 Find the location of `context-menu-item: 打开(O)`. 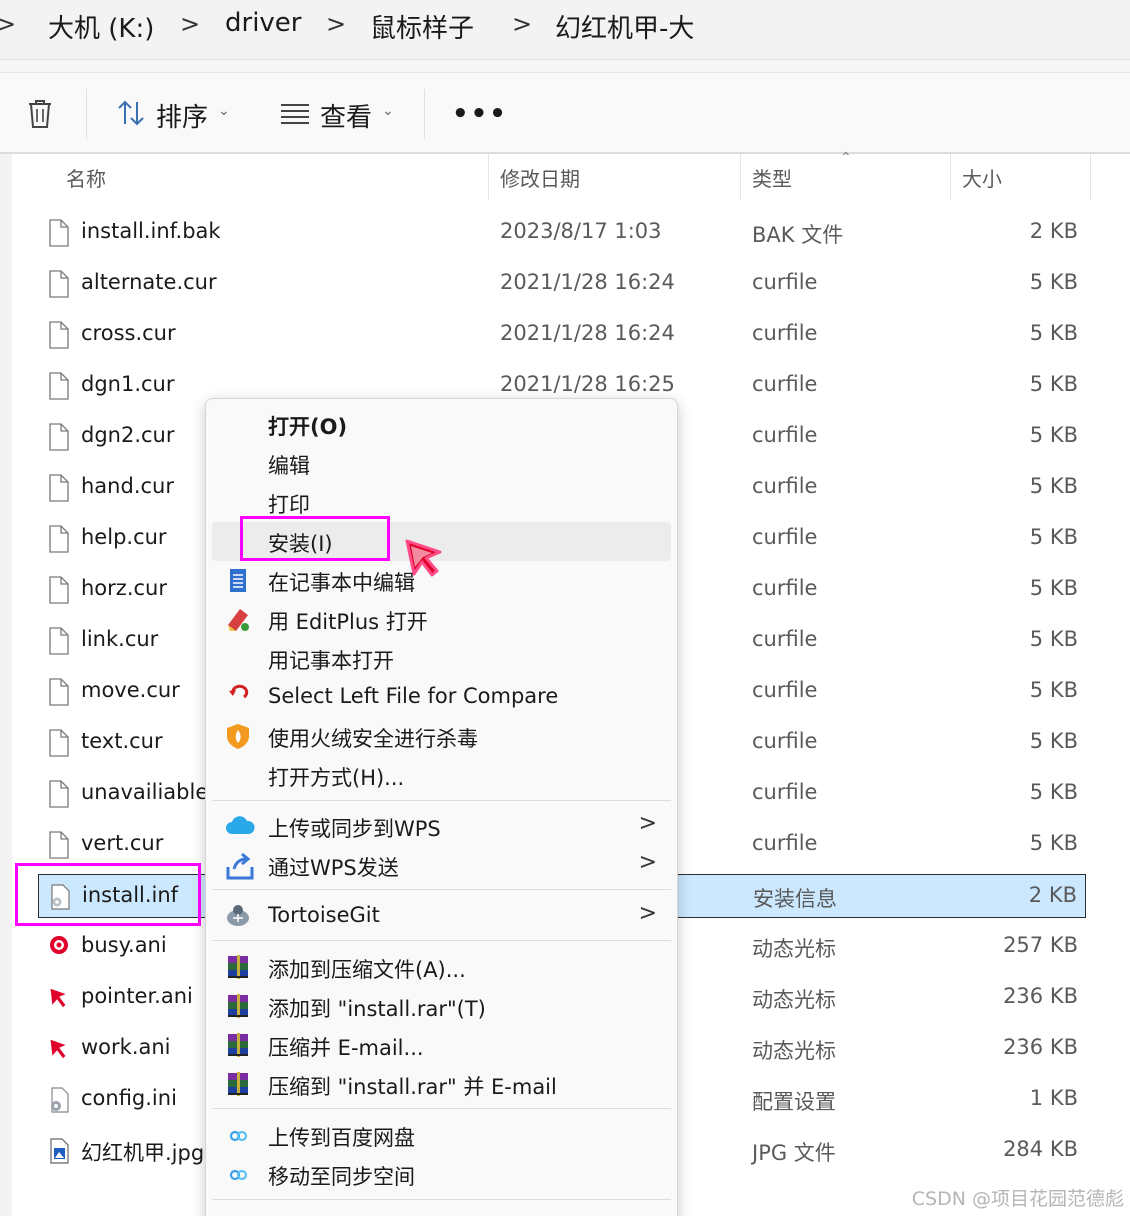

context-menu-item: 打开(O) is located at coordinates (441, 424).